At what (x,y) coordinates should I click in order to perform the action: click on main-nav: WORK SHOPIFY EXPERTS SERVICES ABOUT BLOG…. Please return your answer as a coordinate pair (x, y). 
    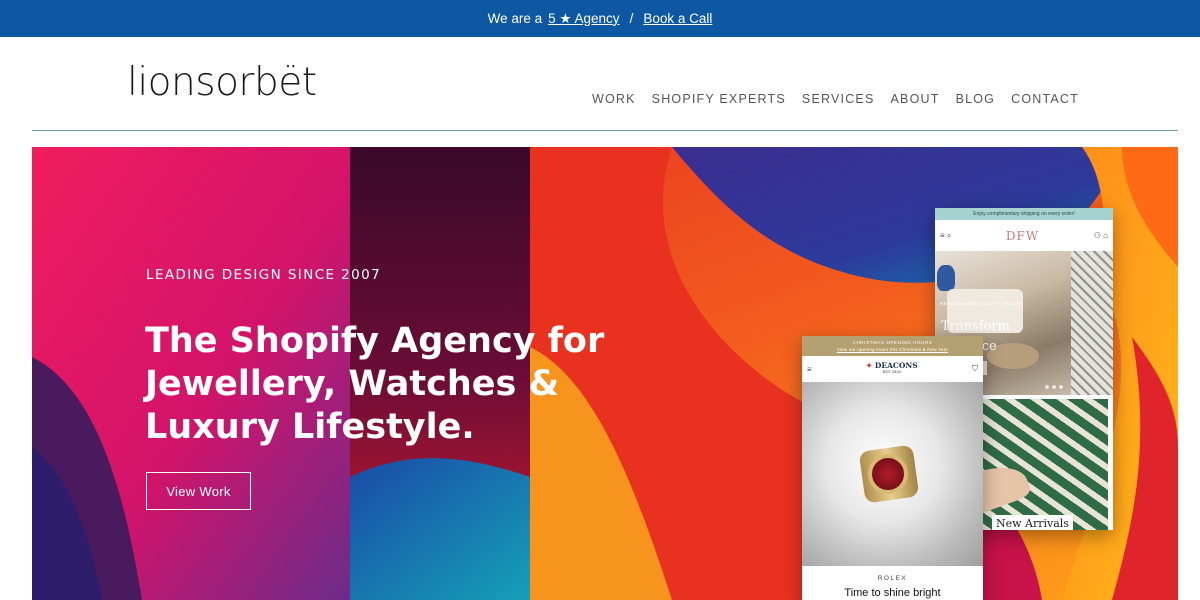
    Looking at the image, I should click on (835, 99).